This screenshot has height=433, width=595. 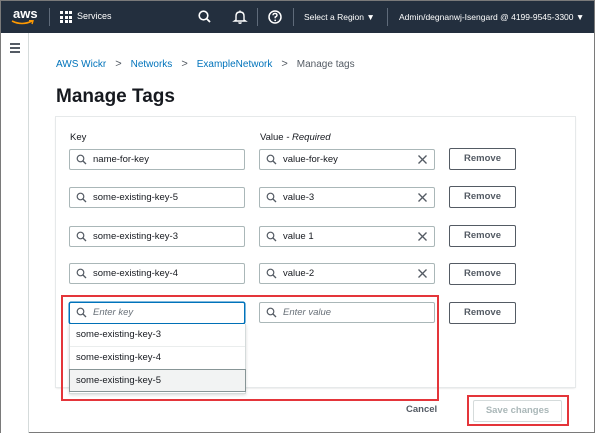 What do you see at coordinates (78, 137) in the screenshot?
I see `key-column-label: Key` at bounding box center [78, 137].